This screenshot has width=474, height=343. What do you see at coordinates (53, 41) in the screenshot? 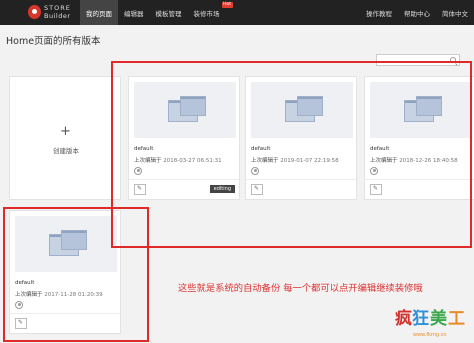
I see `page-title: Home页面的所有版本` at bounding box center [53, 41].